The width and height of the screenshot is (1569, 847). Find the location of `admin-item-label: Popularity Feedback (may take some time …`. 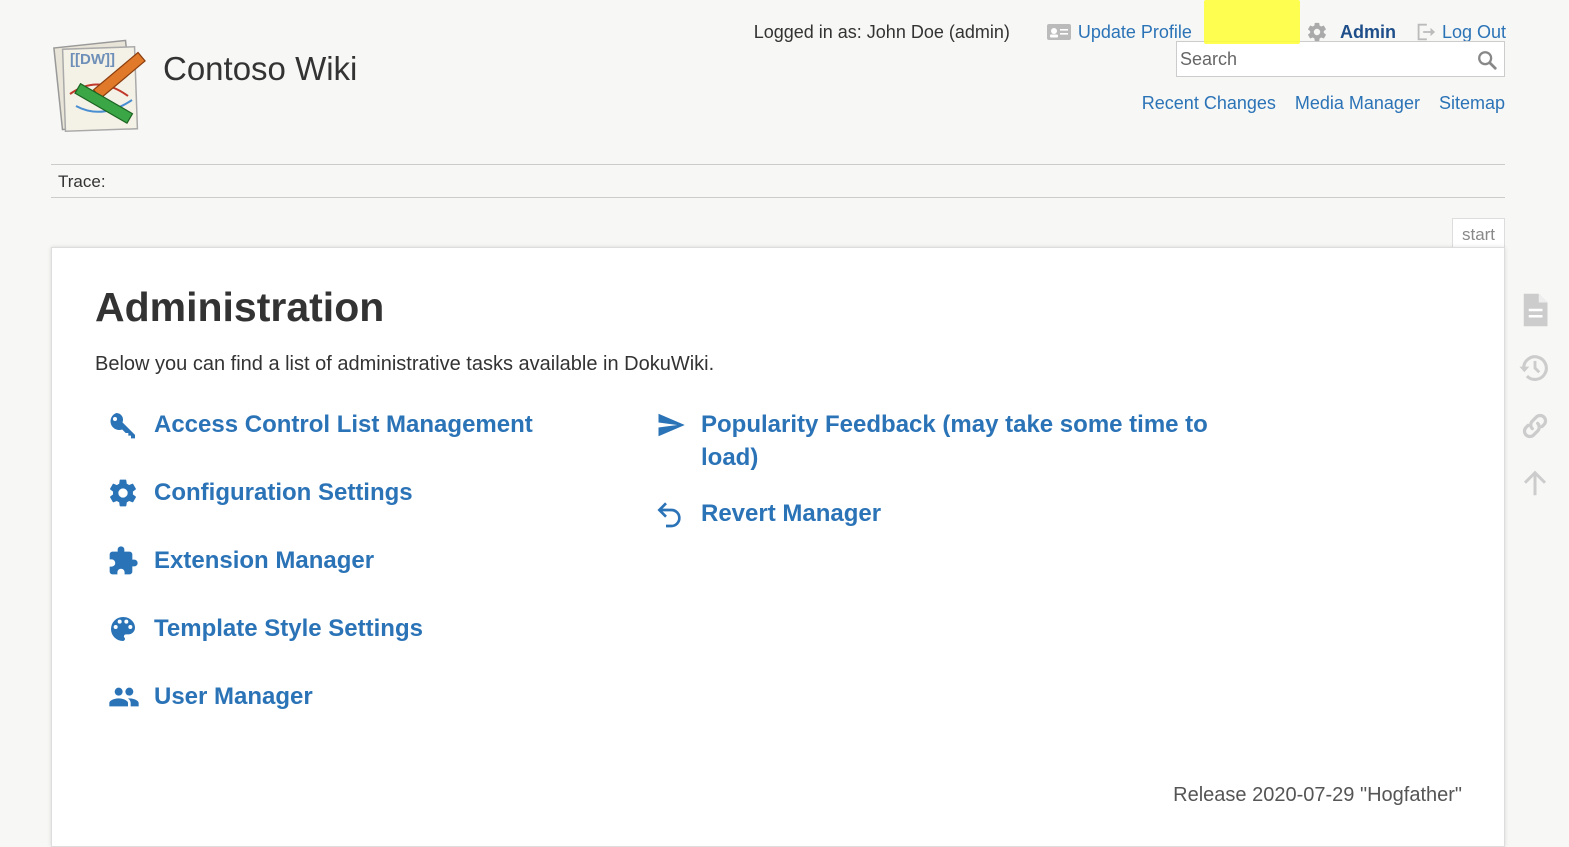

admin-item-label: Popularity Feedback (may take some time … is located at coordinates (954, 441).